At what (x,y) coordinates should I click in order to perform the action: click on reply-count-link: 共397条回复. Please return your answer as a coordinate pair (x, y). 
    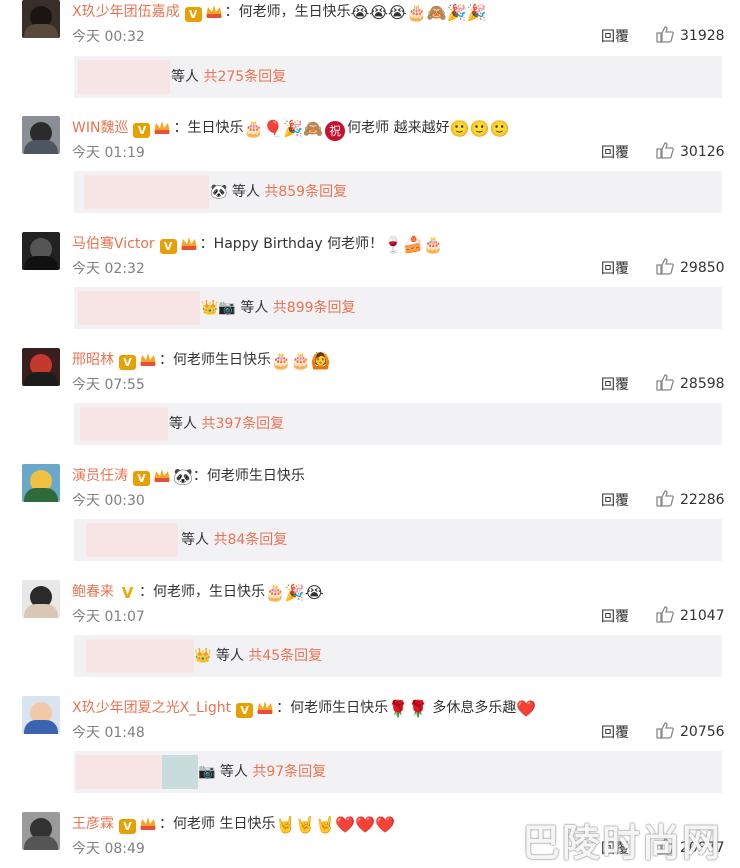
    Looking at the image, I should click on (242, 424).